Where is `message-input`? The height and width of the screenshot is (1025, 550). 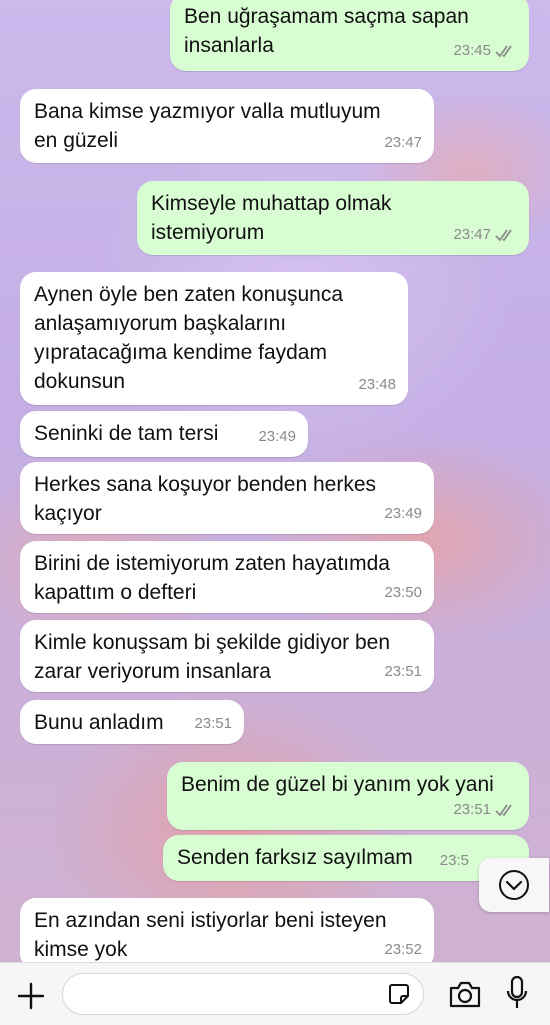 message-input is located at coordinates (243, 994).